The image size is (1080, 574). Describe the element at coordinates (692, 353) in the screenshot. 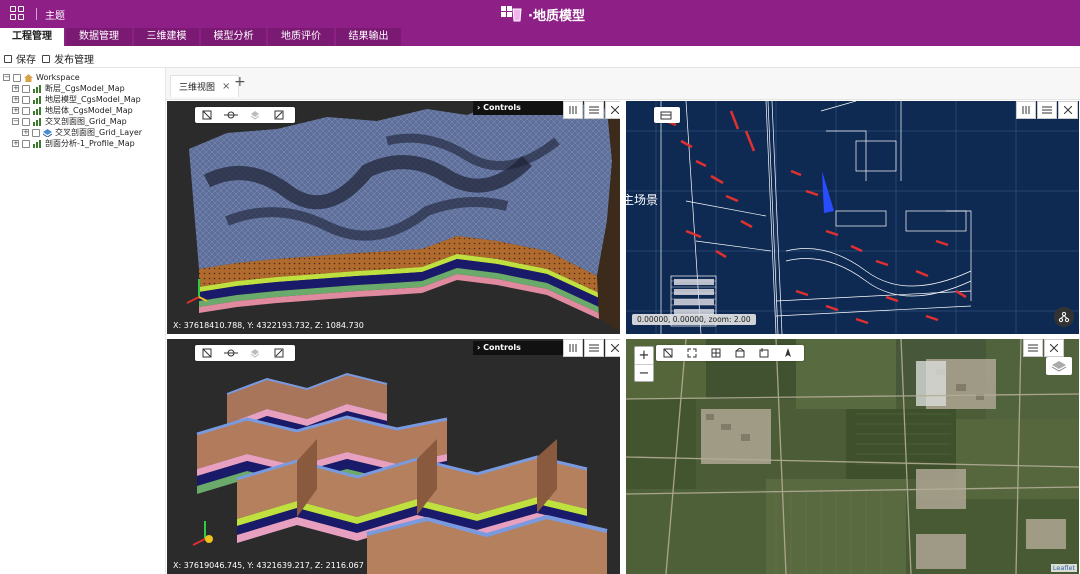

I see `fullscreen-icon` at that location.